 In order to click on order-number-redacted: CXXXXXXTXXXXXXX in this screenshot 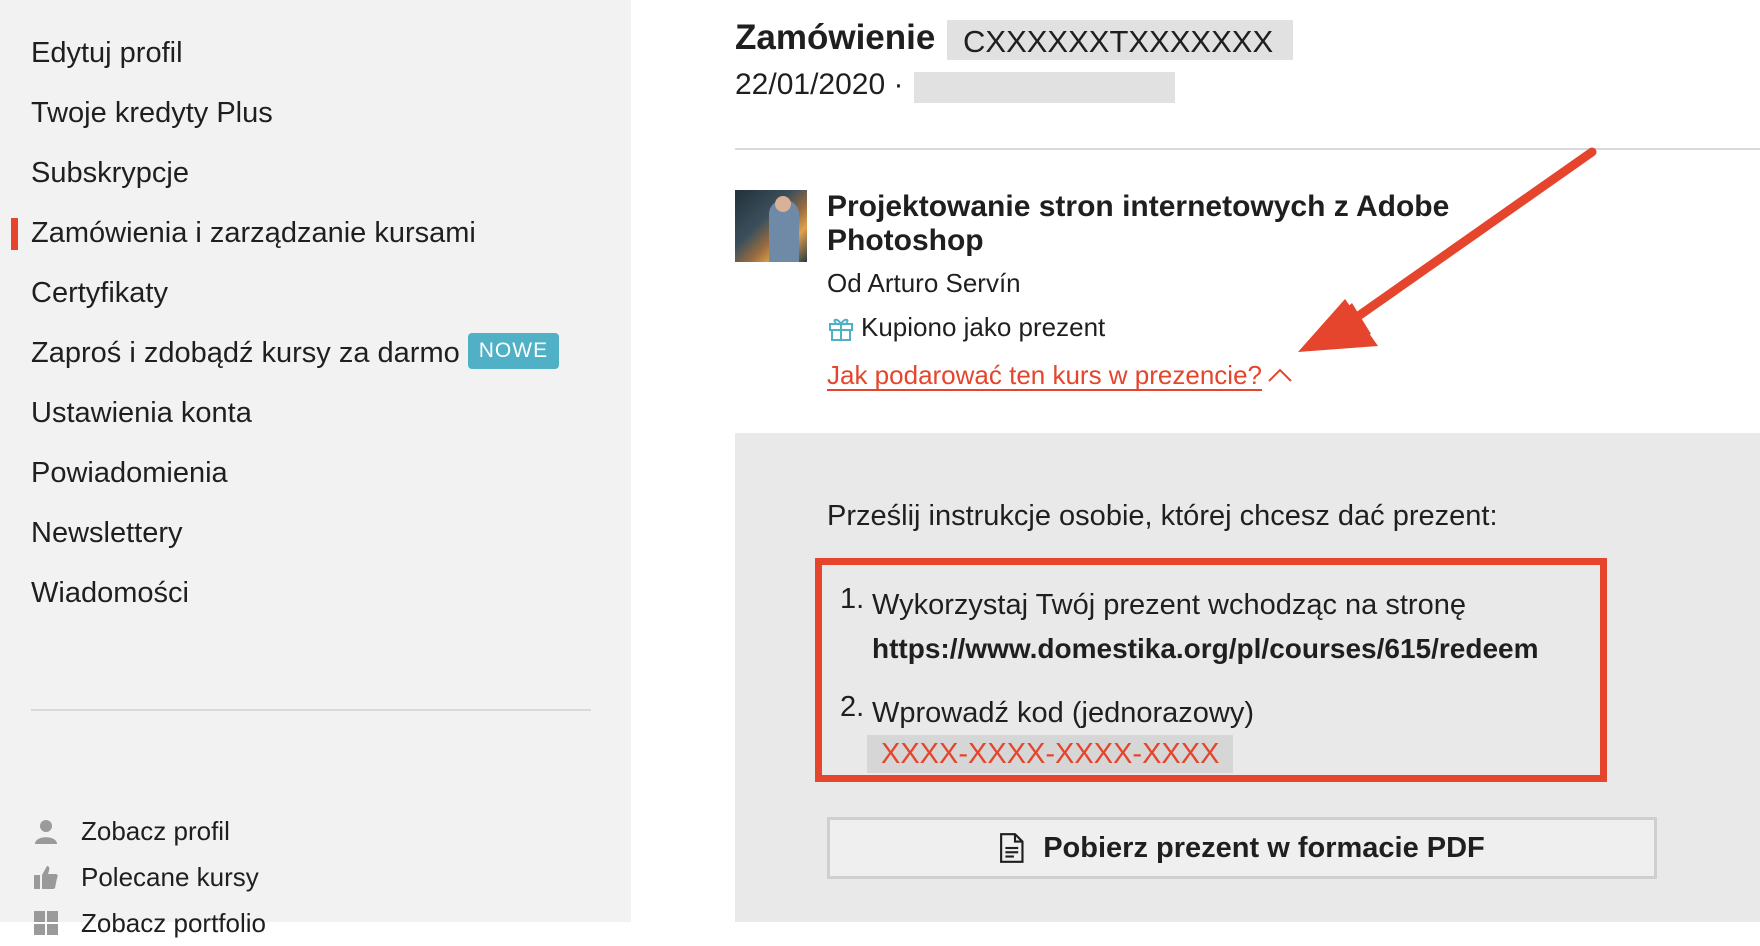, I will do `click(1120, 40)`.